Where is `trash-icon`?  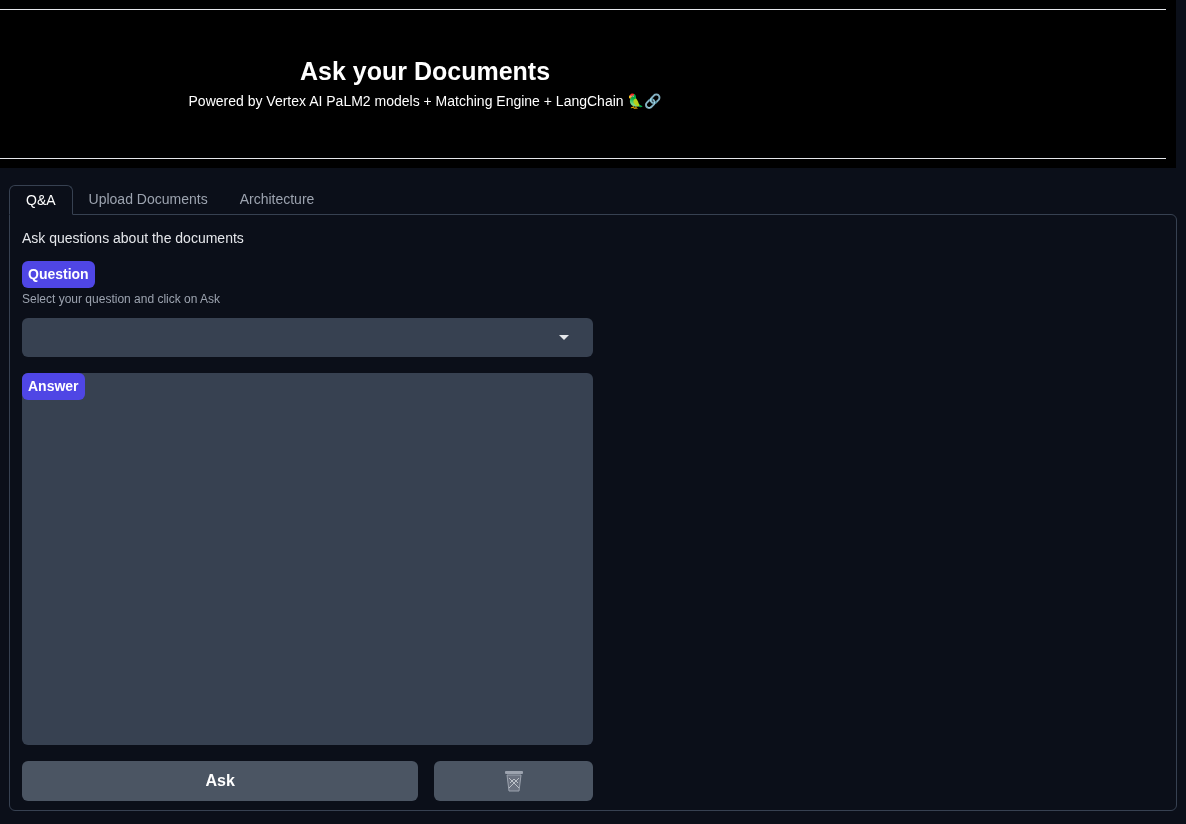
trash-icon is located at coordinates (513, 781).